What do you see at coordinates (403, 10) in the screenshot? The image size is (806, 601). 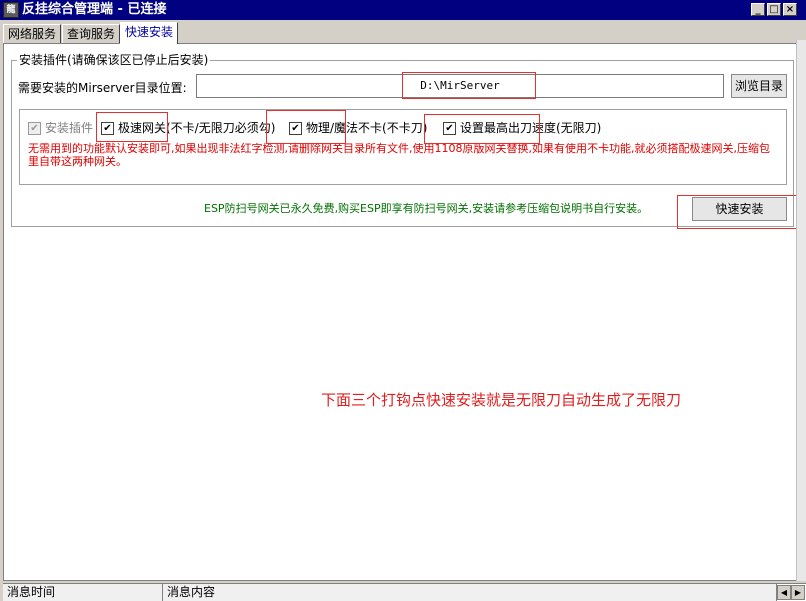 I see `title-bar: 龍 反挂综合管理端 - 已连接 _ □ ×` at bounding box center [403, 10].